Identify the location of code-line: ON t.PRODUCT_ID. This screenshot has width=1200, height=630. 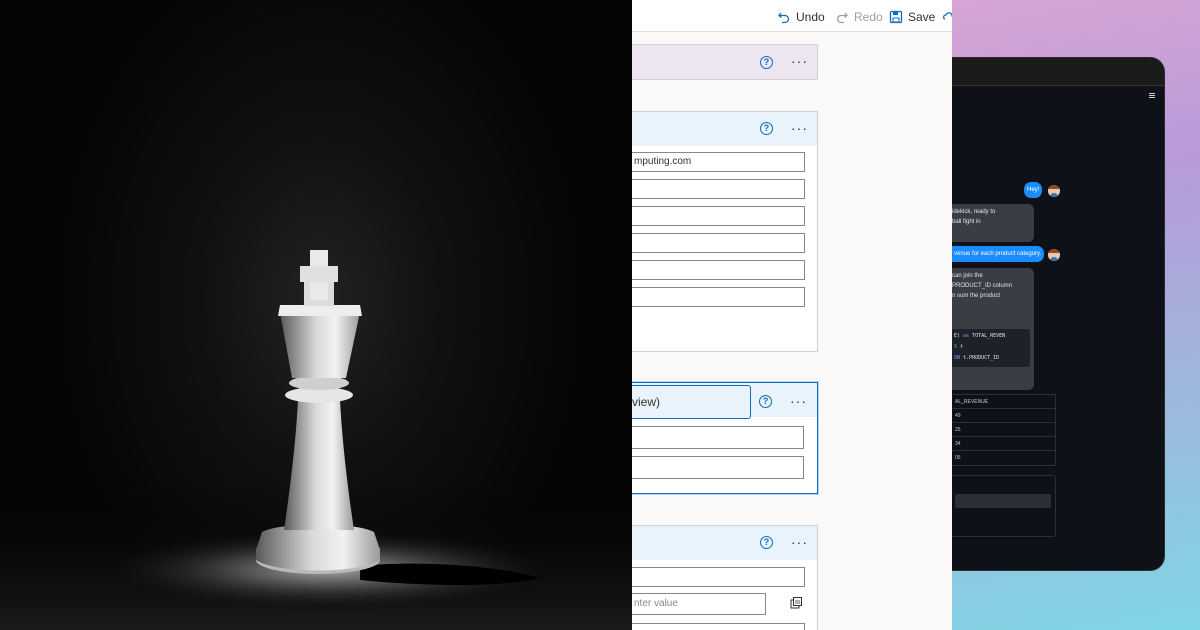
(977, 358).